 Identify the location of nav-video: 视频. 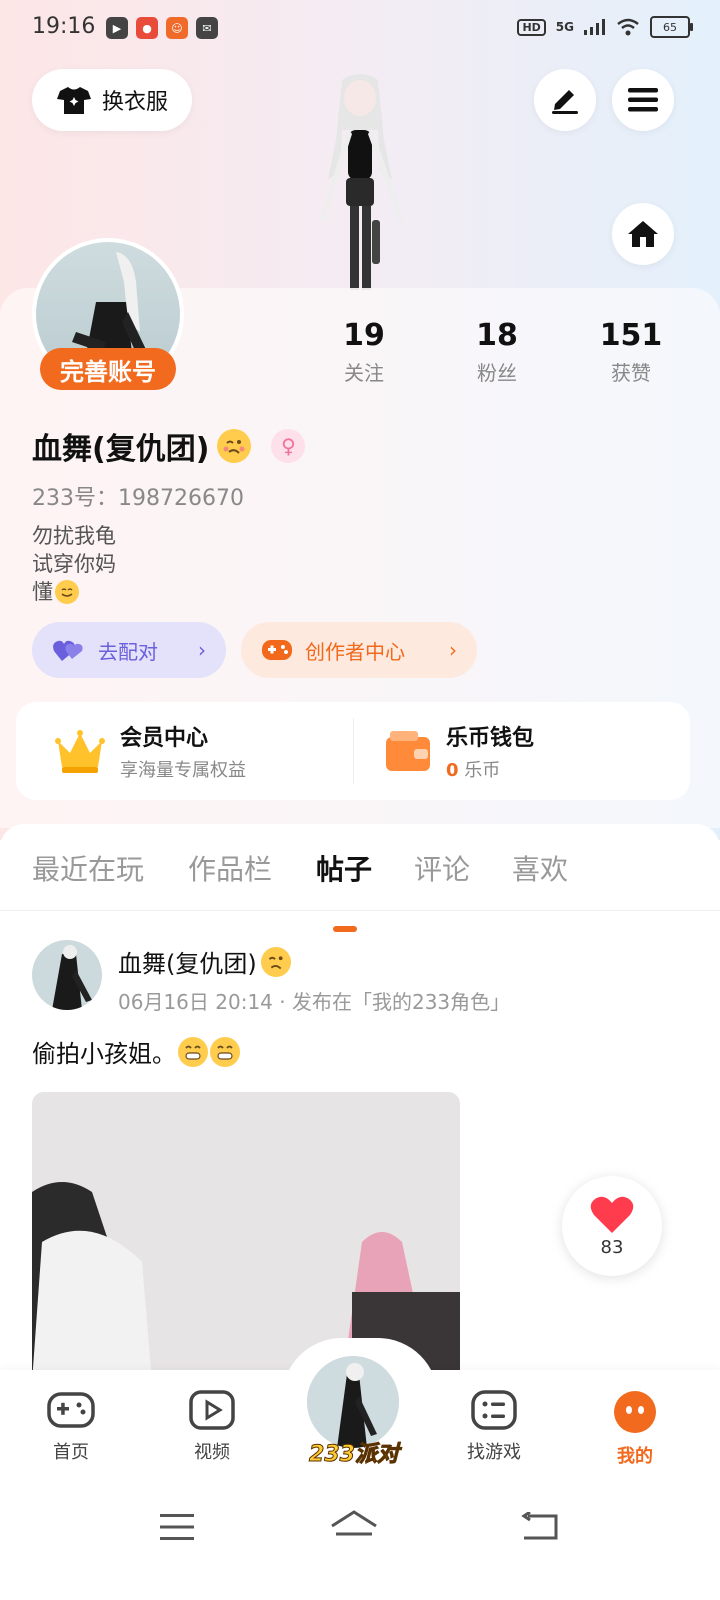
(212, 1427).